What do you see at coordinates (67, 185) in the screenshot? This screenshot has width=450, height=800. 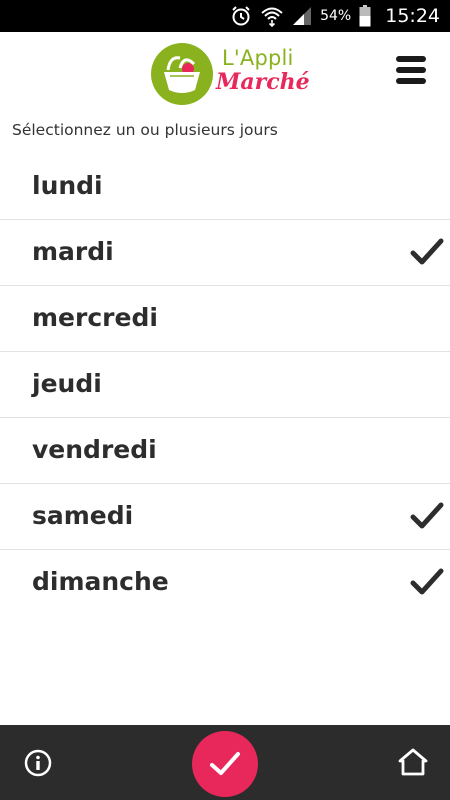 I see `day-label: lundi` at bounding box center [67, 185].